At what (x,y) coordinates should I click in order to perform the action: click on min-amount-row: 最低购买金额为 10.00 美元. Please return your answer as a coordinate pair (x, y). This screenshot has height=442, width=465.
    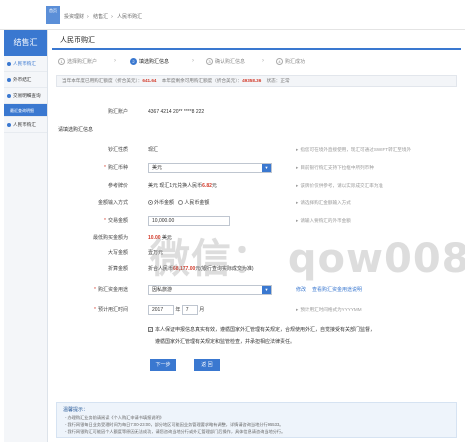
    Looking at the image, I should click on (132, 238).